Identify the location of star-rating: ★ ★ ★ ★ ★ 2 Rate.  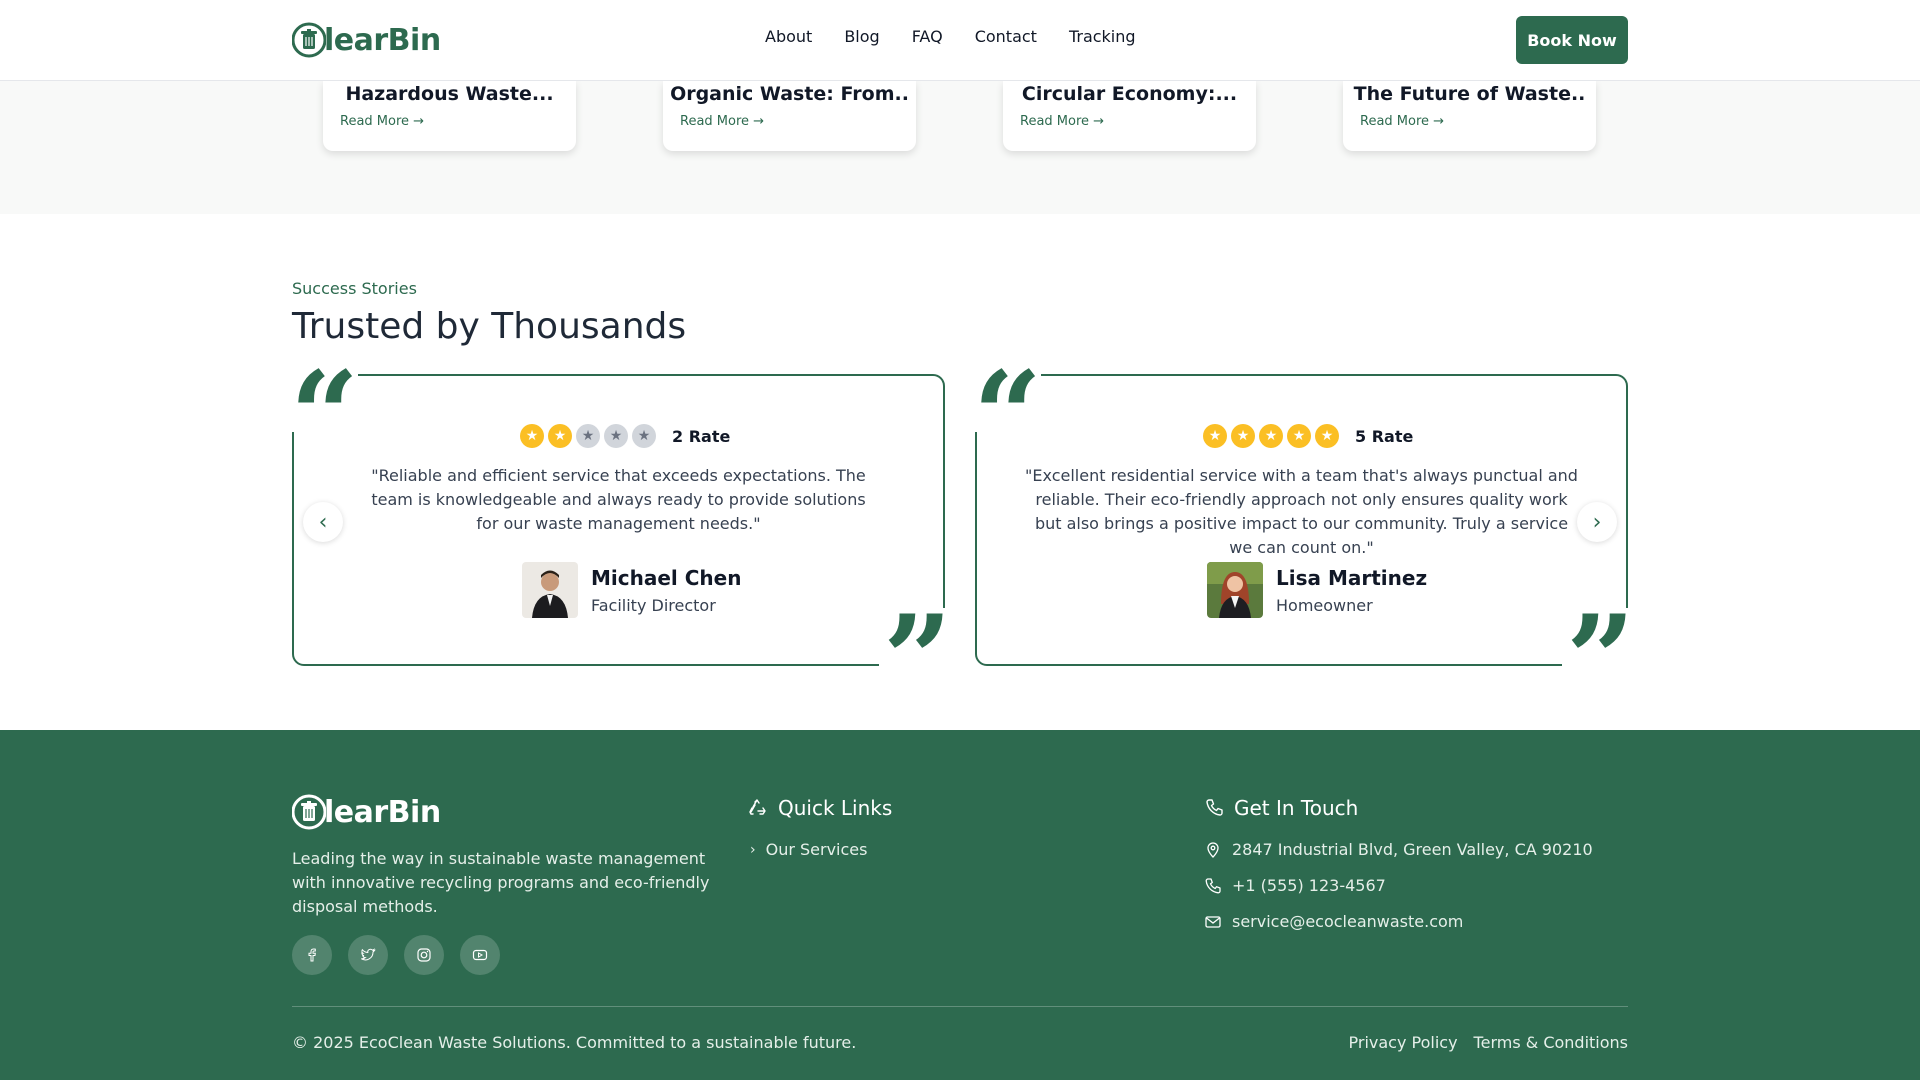
(625, 436).